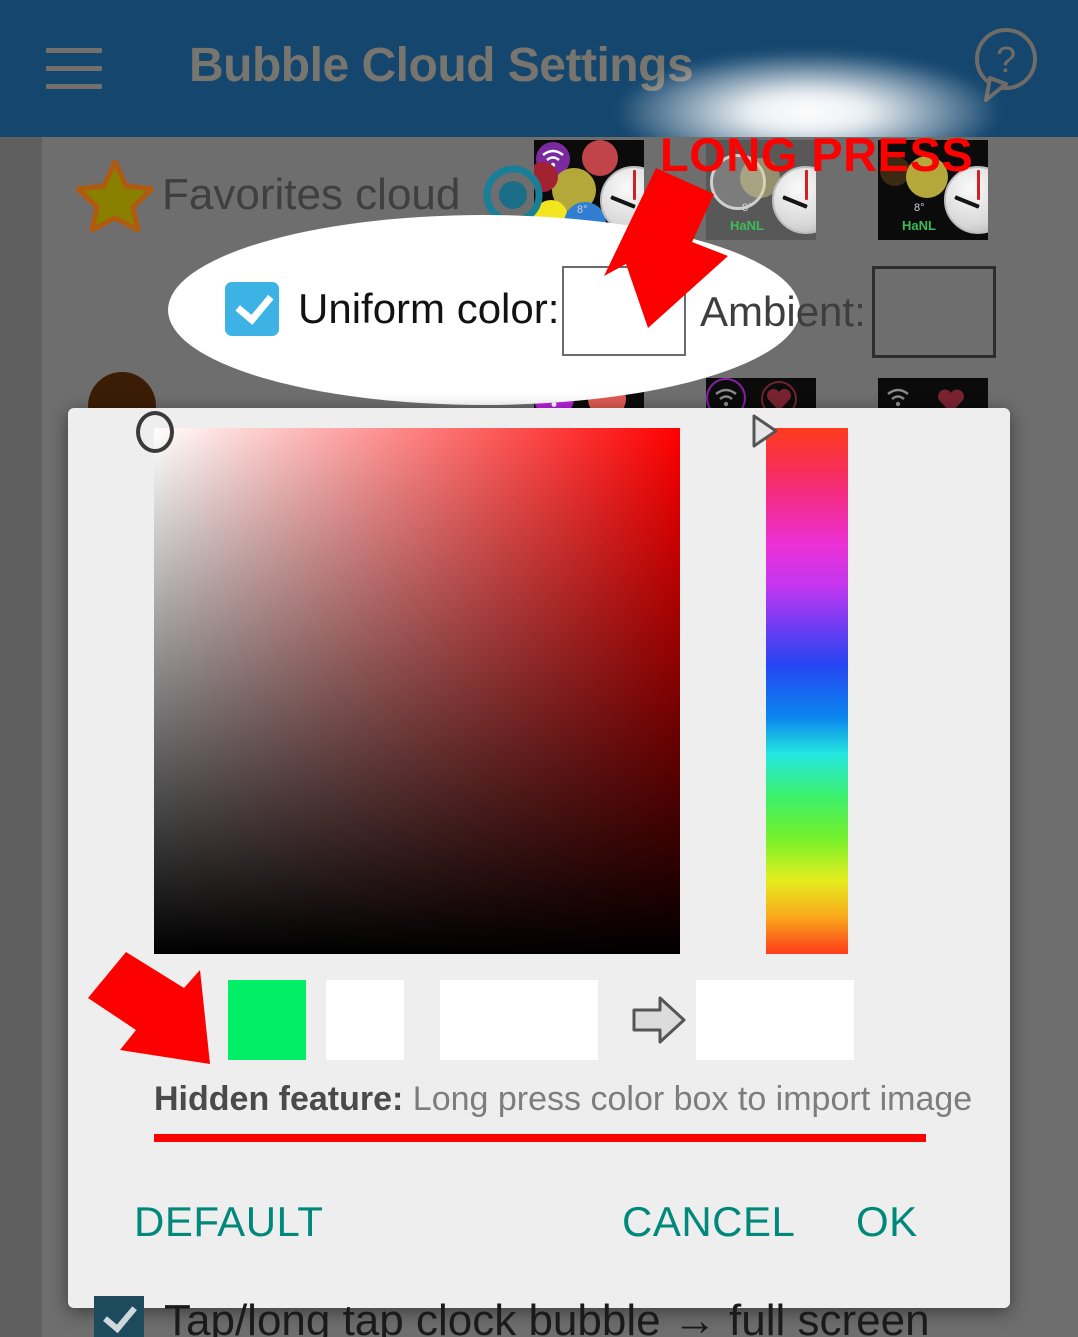 The height and width of the screenshot is (1337, 1078). What do you see at coordinates (919, 225) in the screenshot?
I see `thumb-hanl: HaNL` at bounding box center [919, 225].